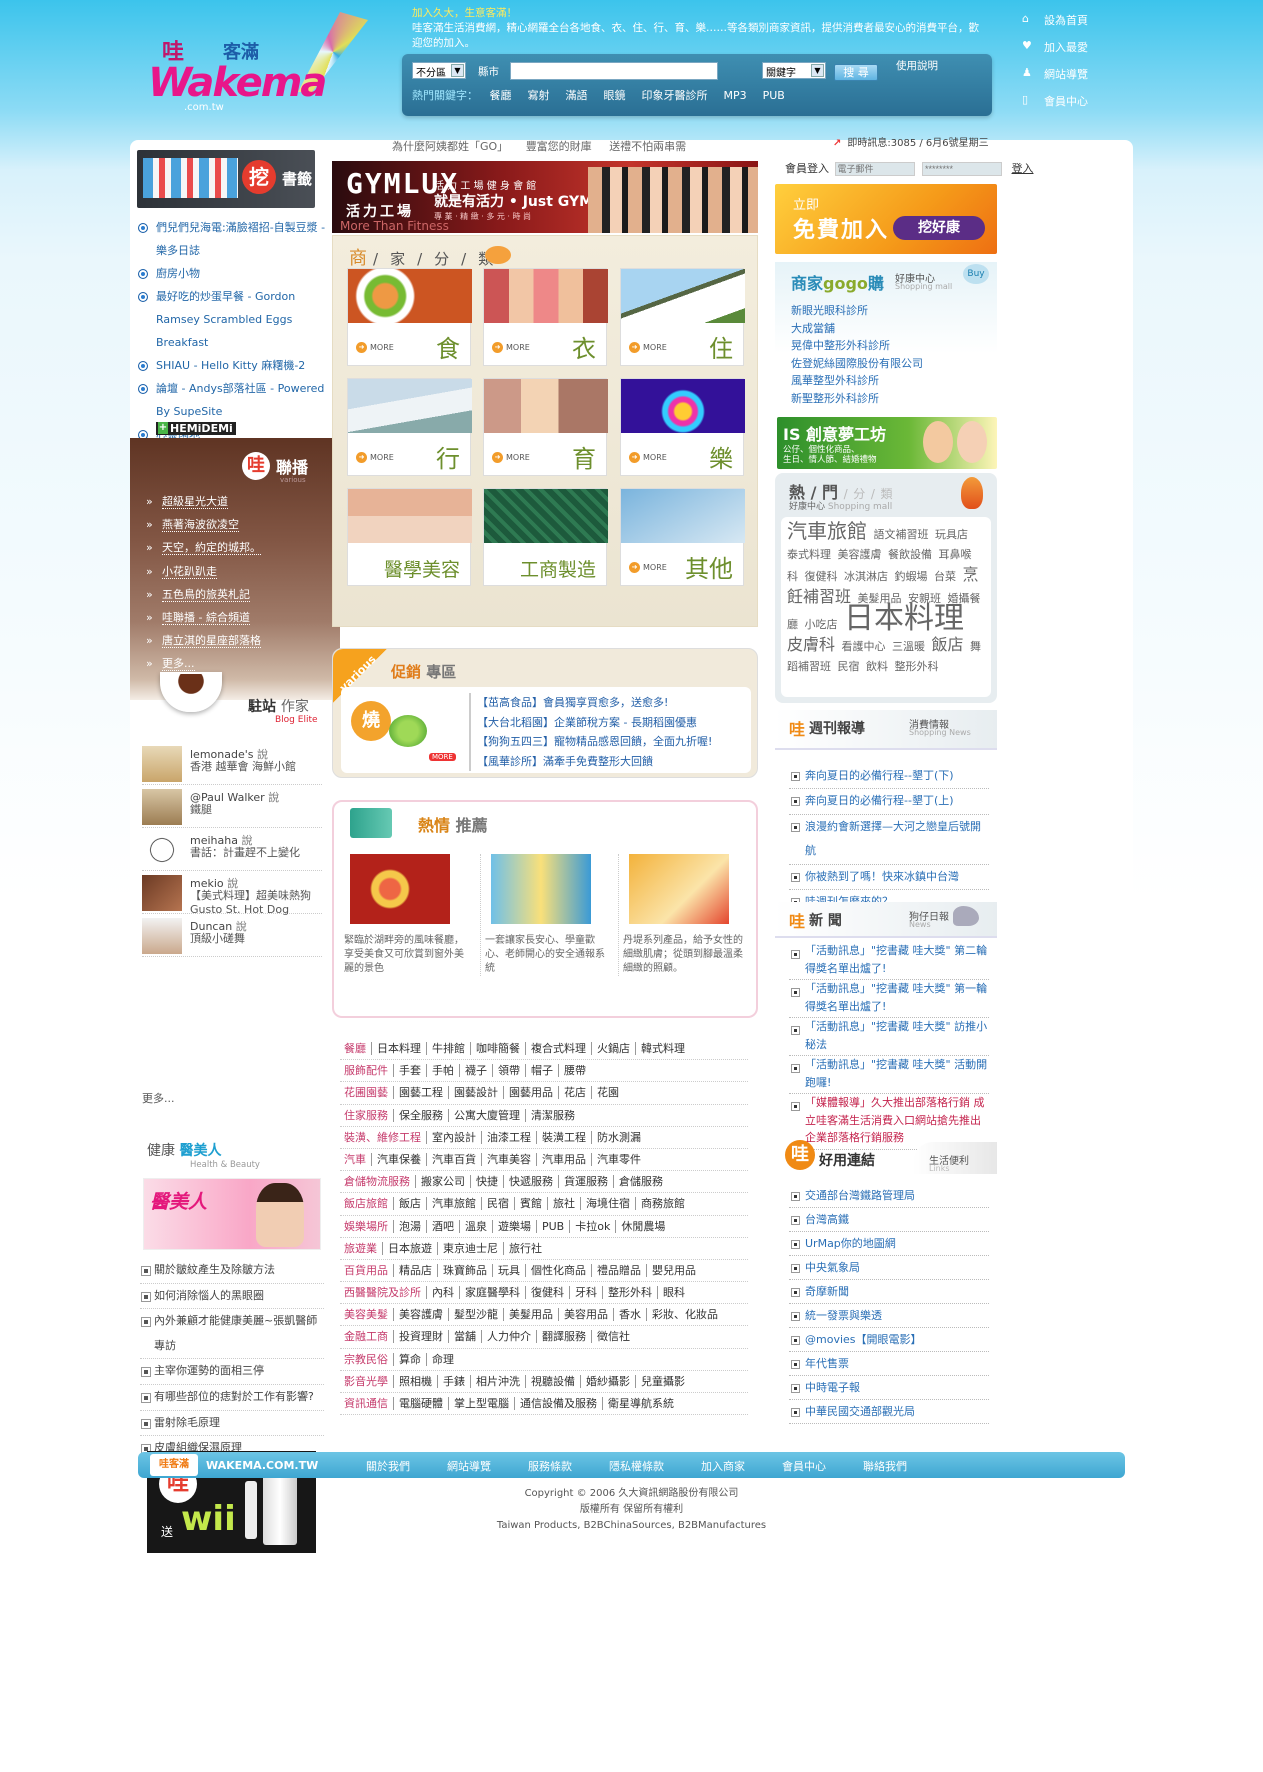  Describe the element at coordinates (410, 1204) in the screenshot. I see `category-link: 飯店` at that location.